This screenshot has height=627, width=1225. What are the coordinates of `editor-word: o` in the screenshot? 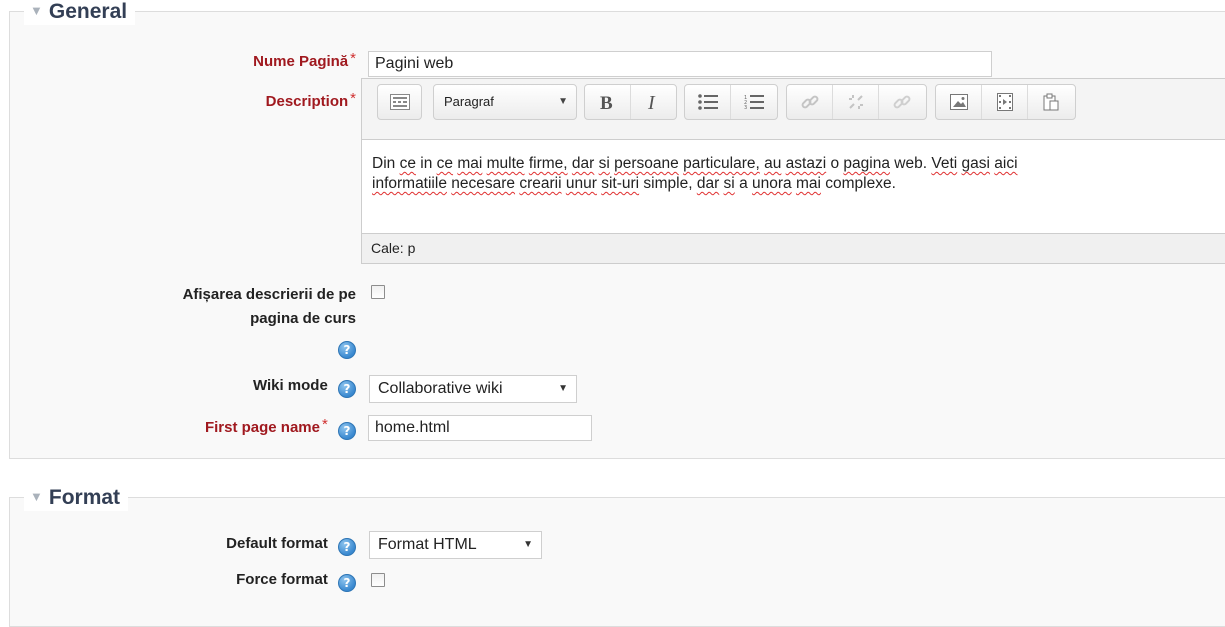 It's located at (835, 163).